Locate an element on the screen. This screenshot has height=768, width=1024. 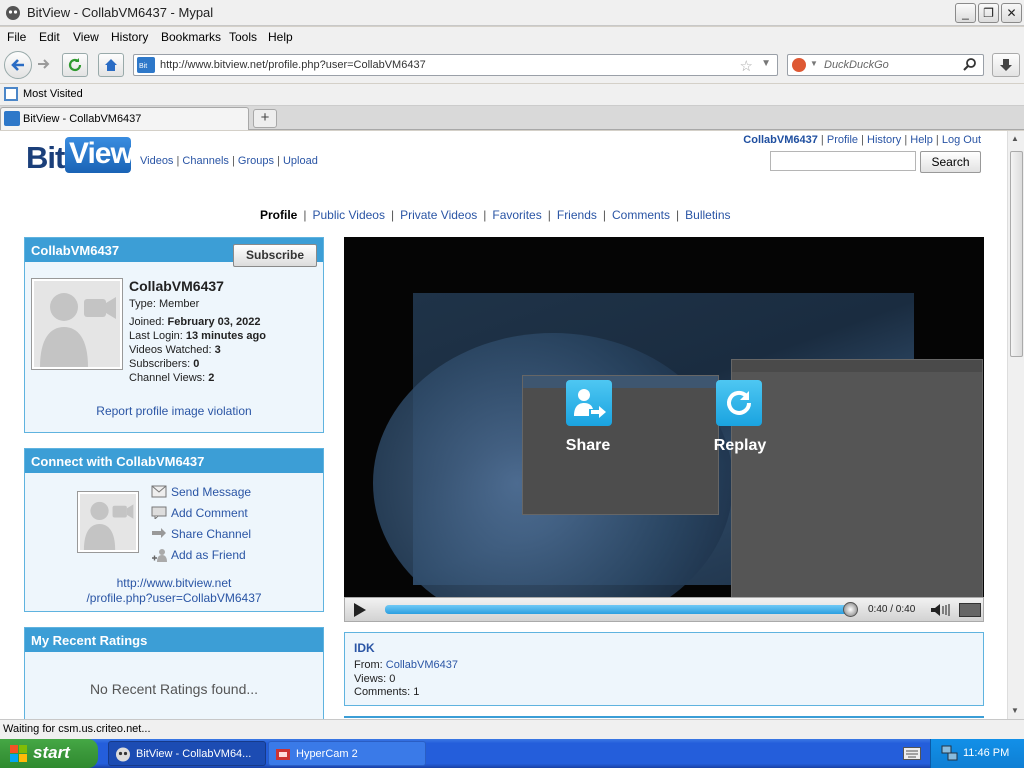
time-display: 0:40 / 0:40 is located at coordinates (892, 609).